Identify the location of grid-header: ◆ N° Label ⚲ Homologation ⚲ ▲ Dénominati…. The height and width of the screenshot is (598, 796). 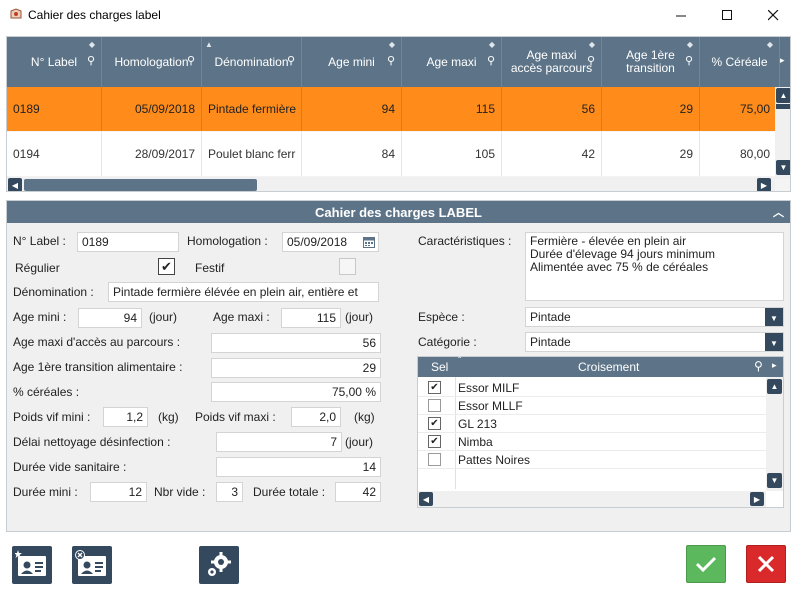
(398, 62).